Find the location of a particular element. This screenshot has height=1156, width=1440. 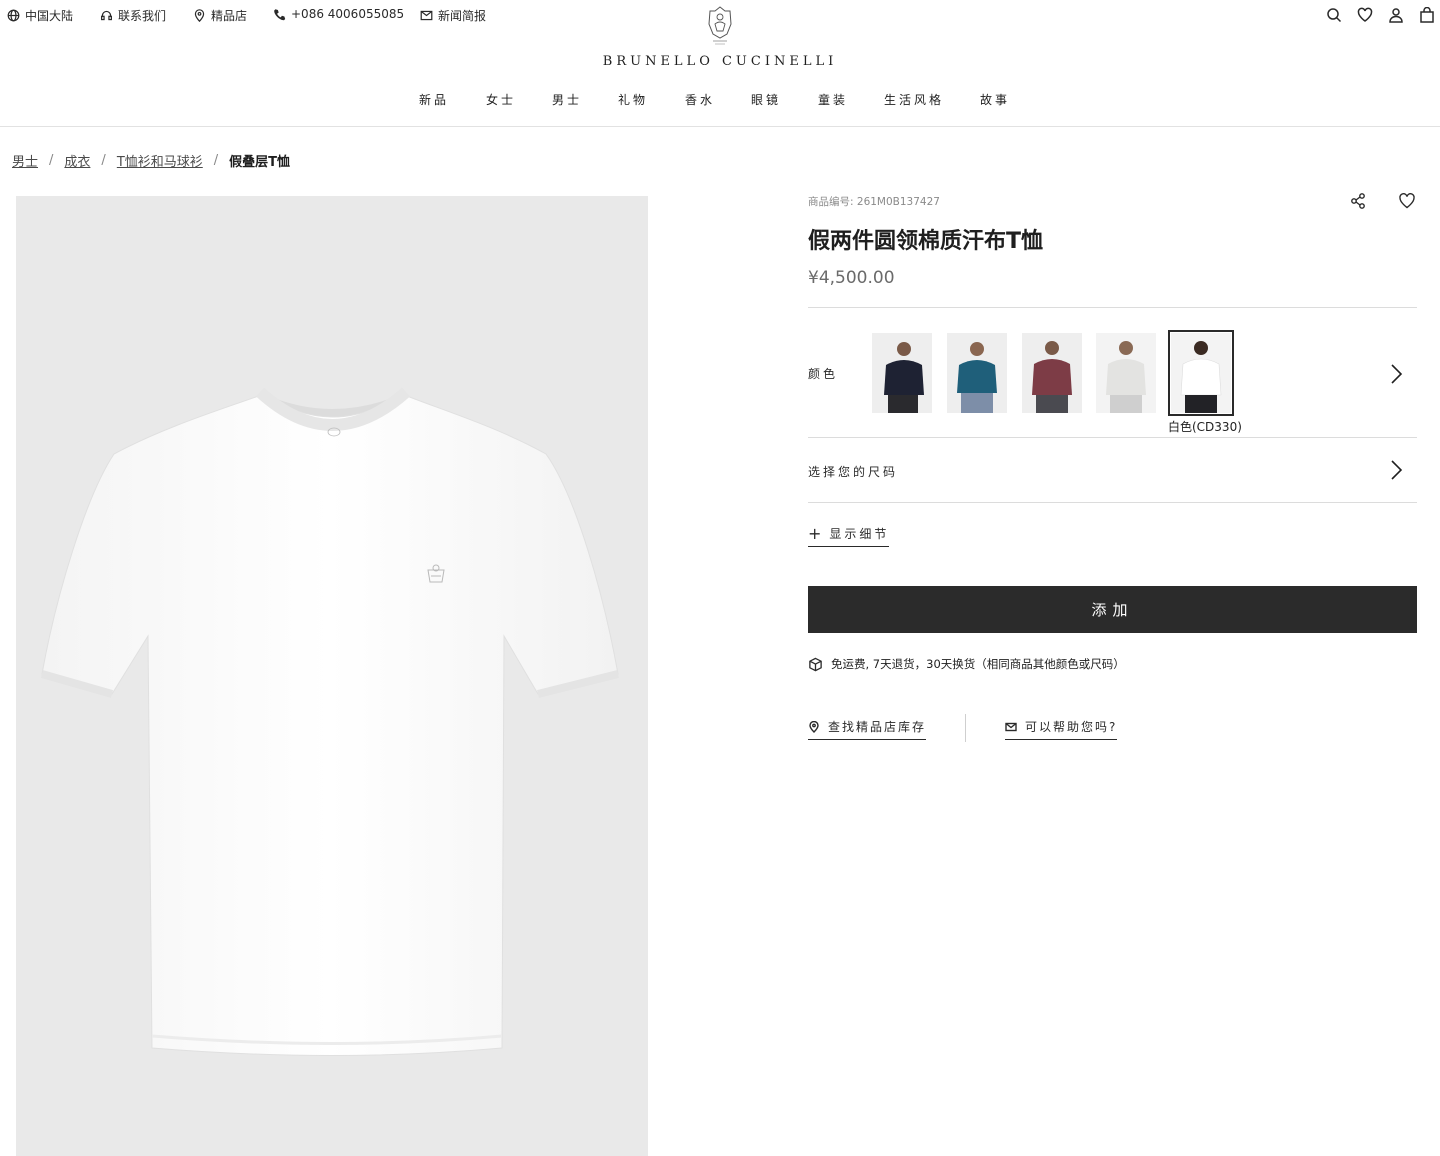

store-stock-label: 查找精品店库存 is located at coordinates (877, 727).